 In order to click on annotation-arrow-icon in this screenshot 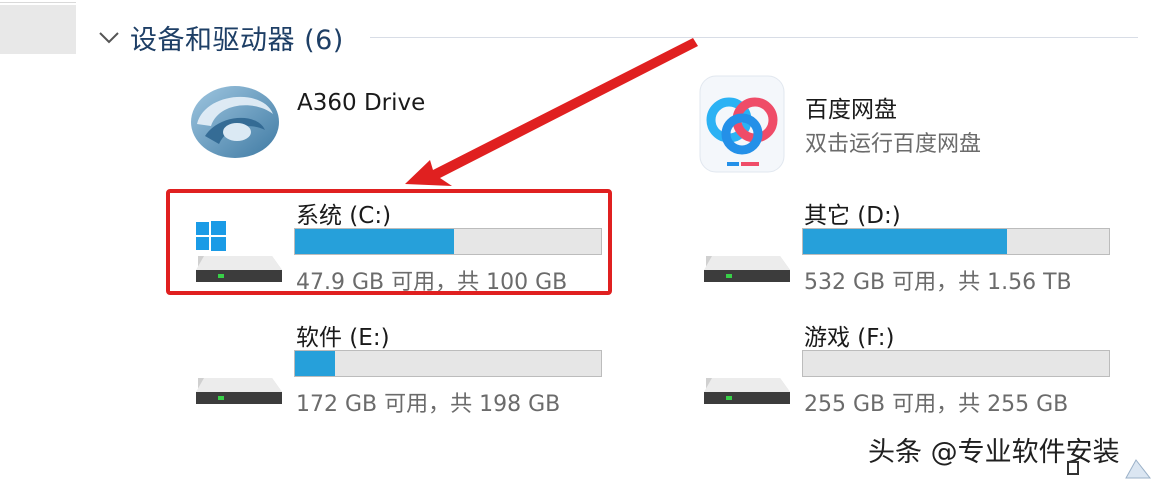, I will do `click(551, 112)`.